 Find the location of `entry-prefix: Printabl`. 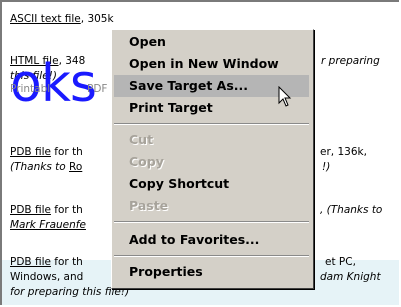

entry-prefix: Printabl is located at coordinates (30, 89).